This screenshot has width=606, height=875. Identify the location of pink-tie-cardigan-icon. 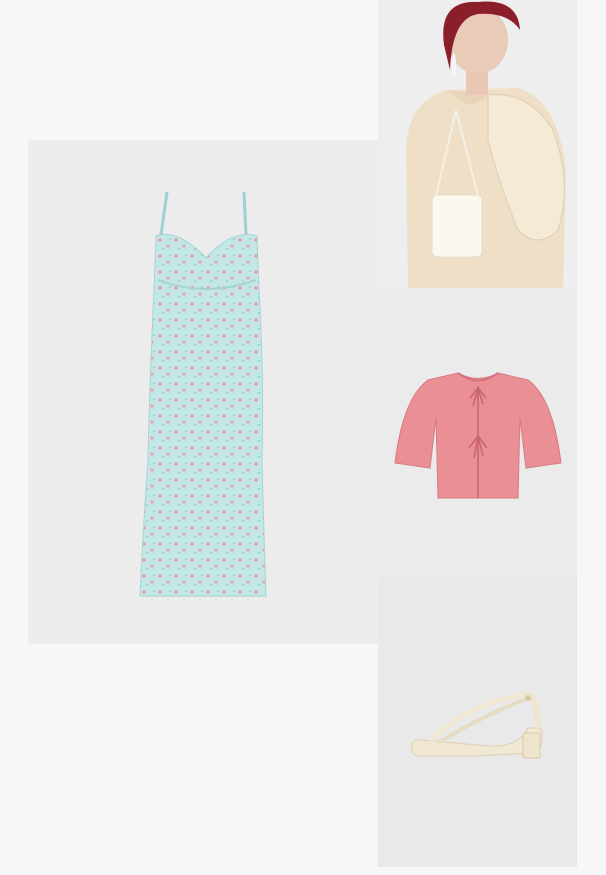
(478, 435).